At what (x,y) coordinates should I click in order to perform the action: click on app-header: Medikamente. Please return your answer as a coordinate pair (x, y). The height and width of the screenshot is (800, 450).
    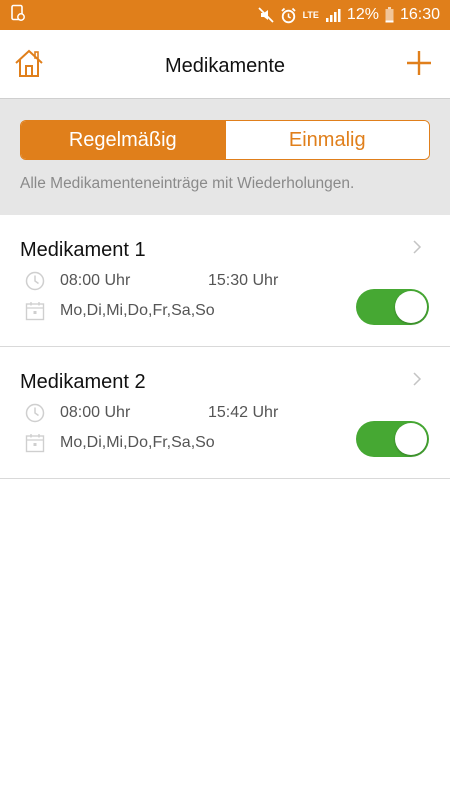
    Looking at the image, I should click on (225, 64).